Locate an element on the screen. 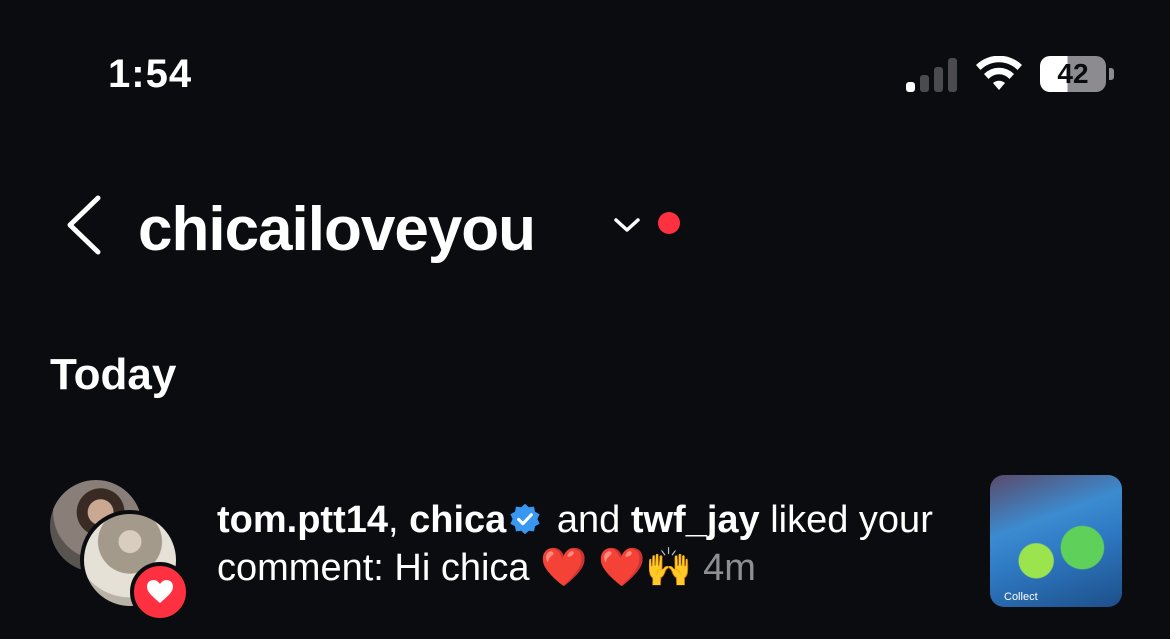 This screenshot has height=639, width=1170. text-conjunction: and is located at coordinates (588, 520).